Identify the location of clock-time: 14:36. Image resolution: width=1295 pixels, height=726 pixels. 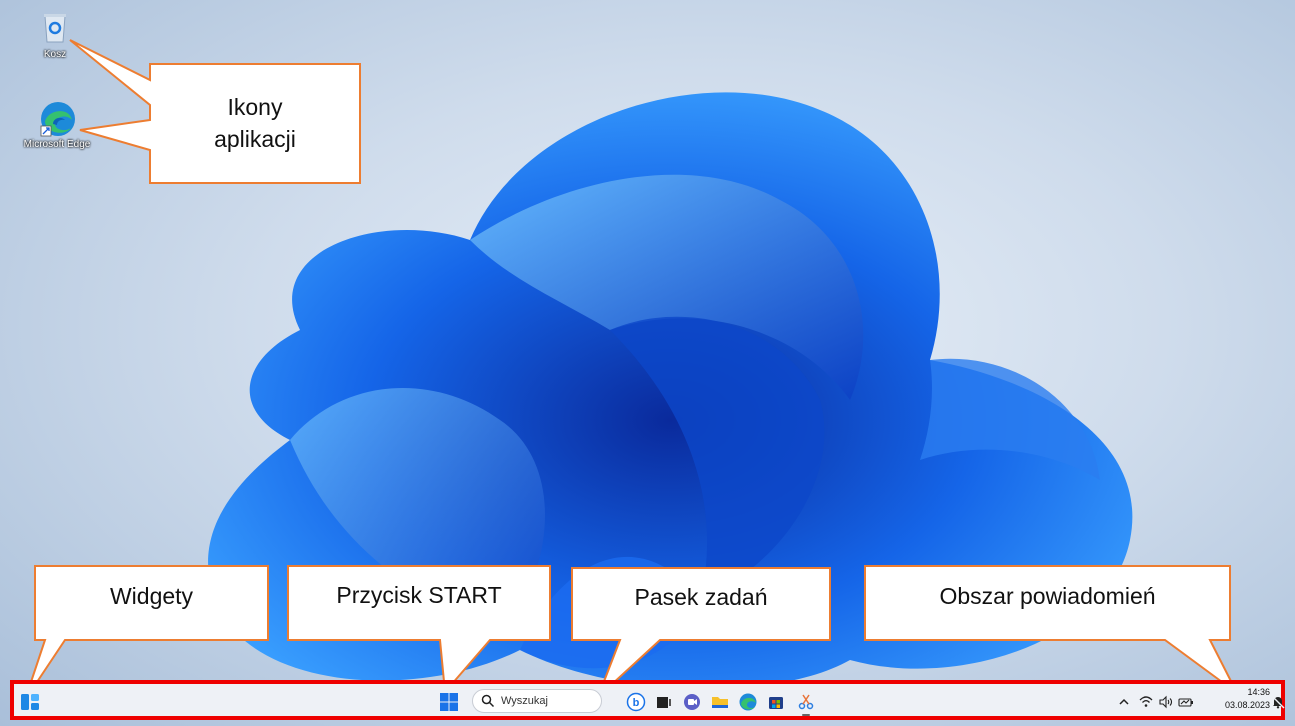
(1252, 692).